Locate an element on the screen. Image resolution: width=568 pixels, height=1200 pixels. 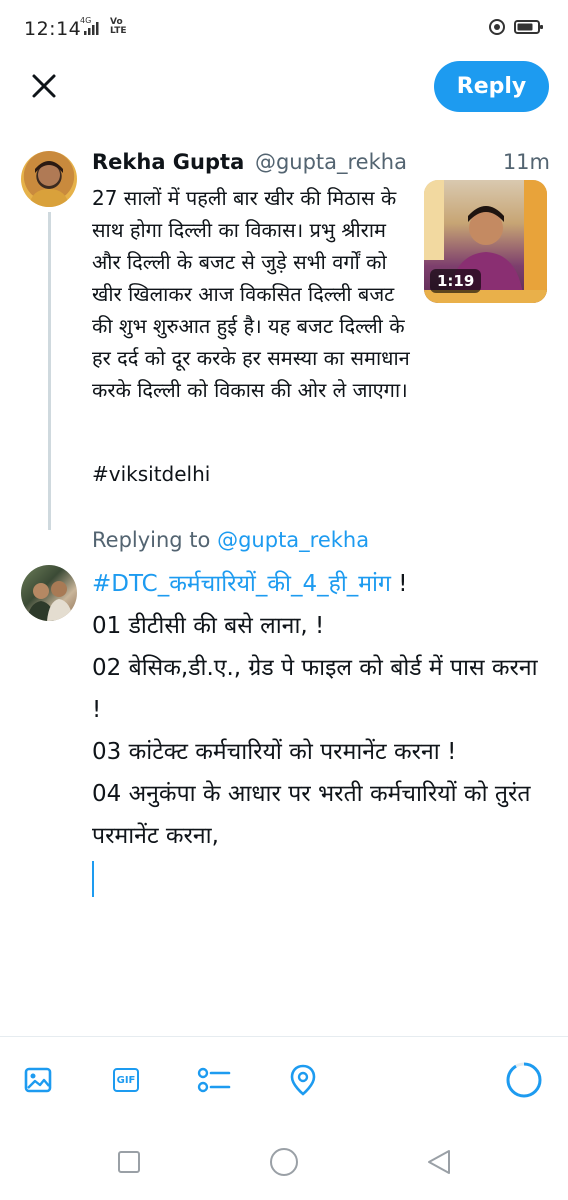
author-name: Rekha Gupta is located at coordinates (168, 162).